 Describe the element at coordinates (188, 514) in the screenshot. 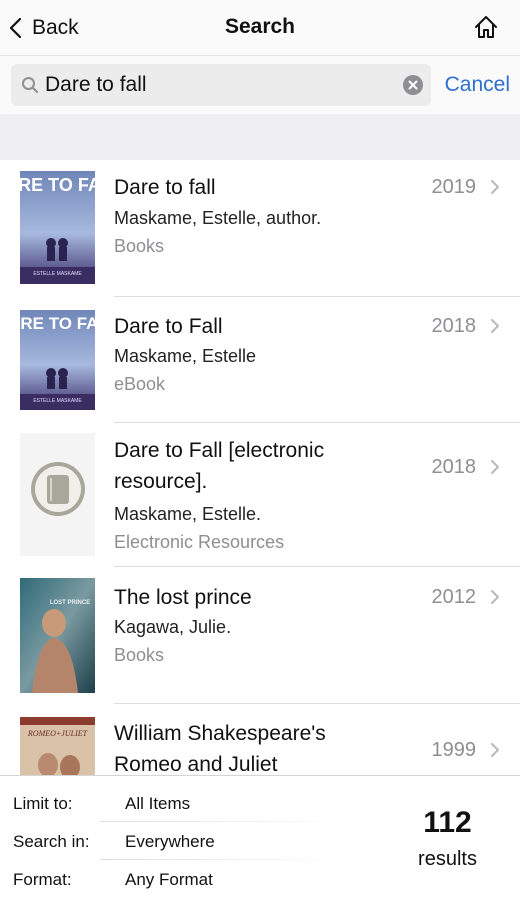

I see `result-author: Maskame, Estelle.` at that location.